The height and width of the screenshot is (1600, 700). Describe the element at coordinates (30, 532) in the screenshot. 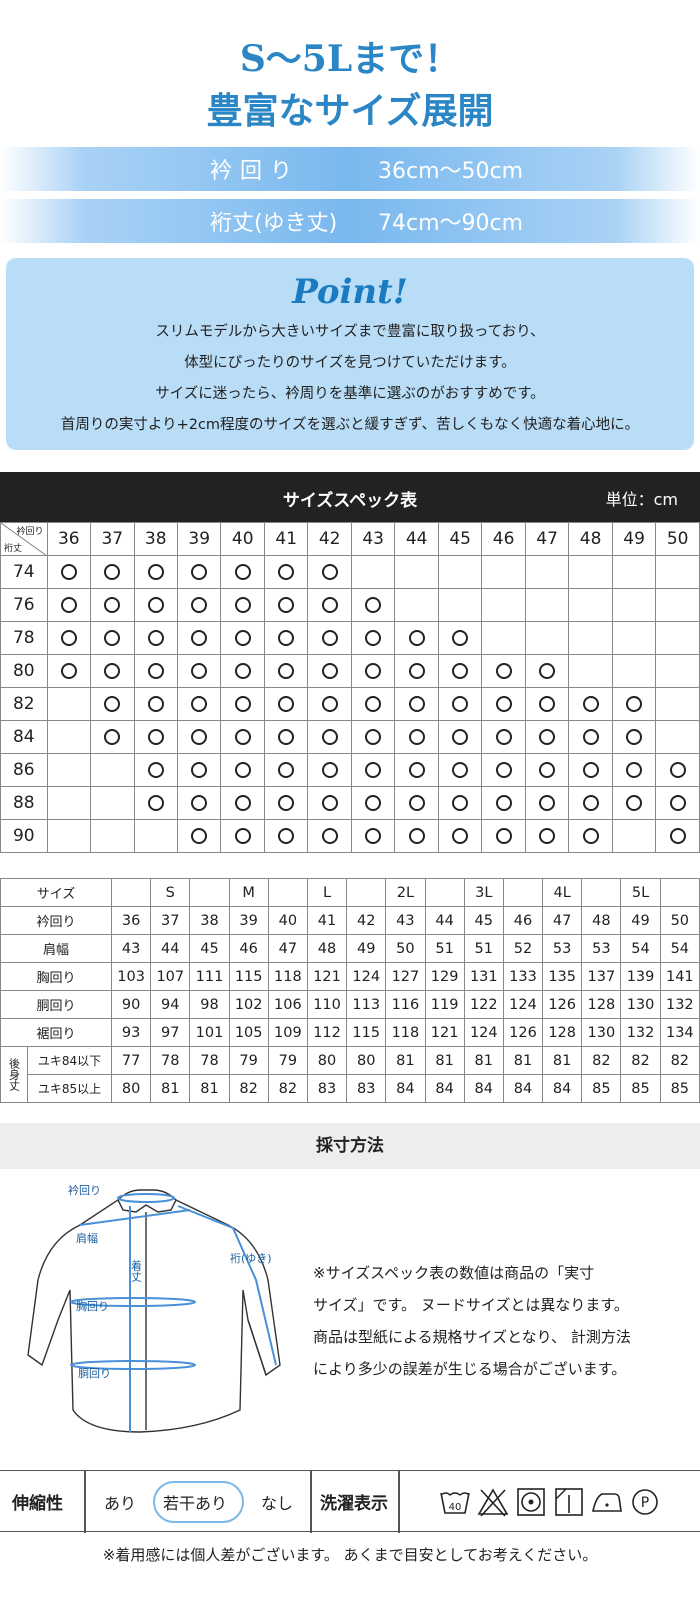

I see `corner-top-label: 衿回り` at that location.